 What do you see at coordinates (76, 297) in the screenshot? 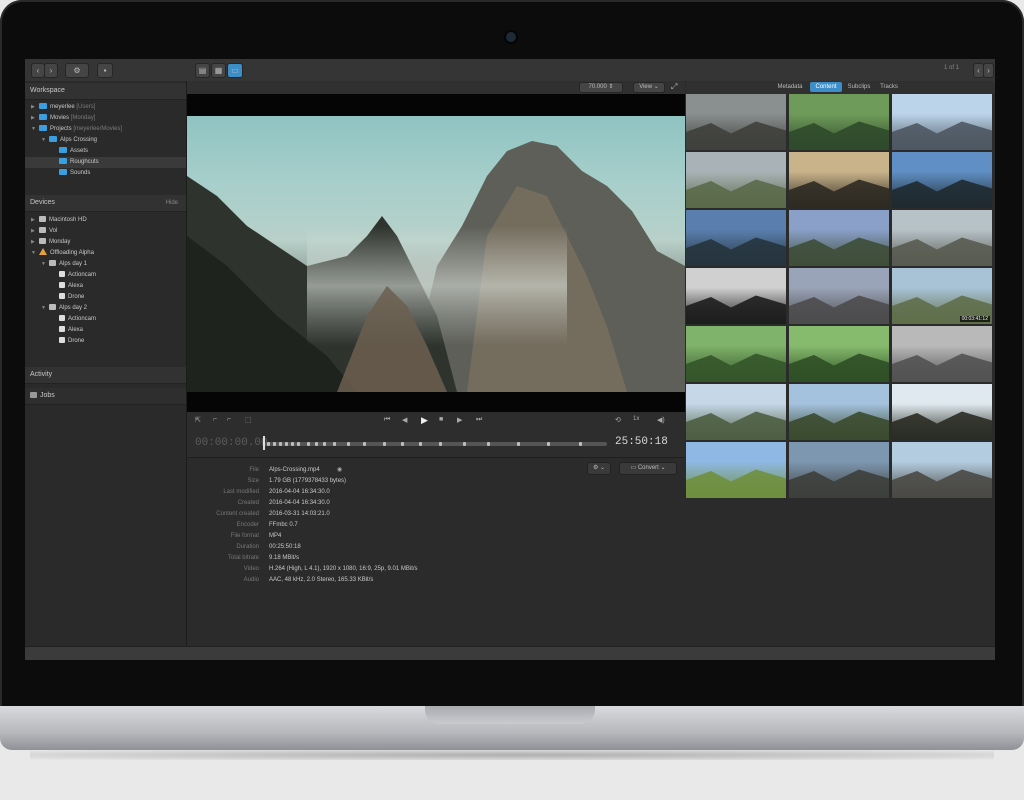
I see `device-item-label: Drone` at bounding box center [76, 297].